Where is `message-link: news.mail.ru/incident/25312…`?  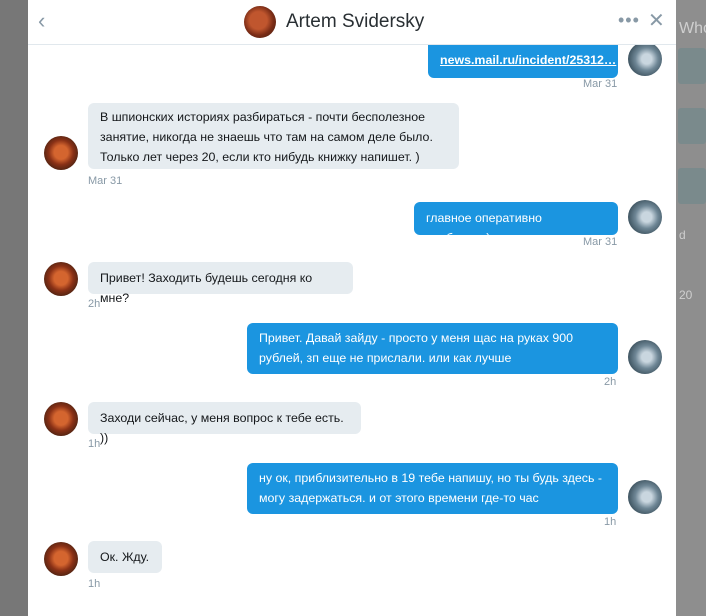
message-link: news.mail.ru/incident/25312… is located at coordinates (528, 60).